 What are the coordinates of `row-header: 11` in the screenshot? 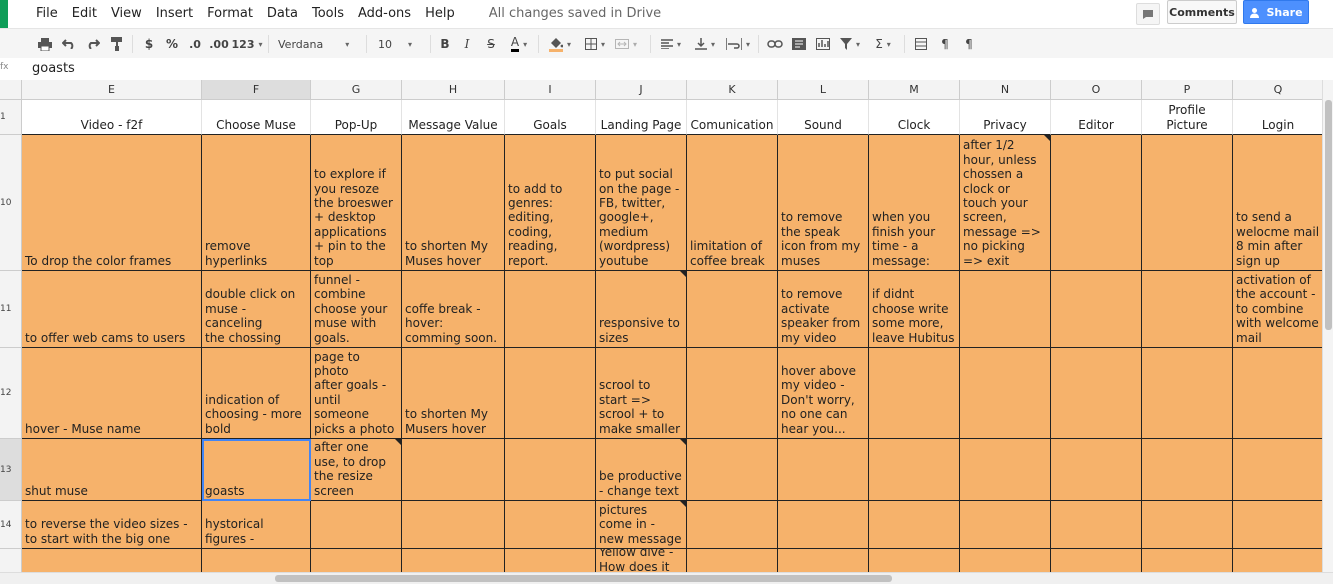 It's located at (11, 309).